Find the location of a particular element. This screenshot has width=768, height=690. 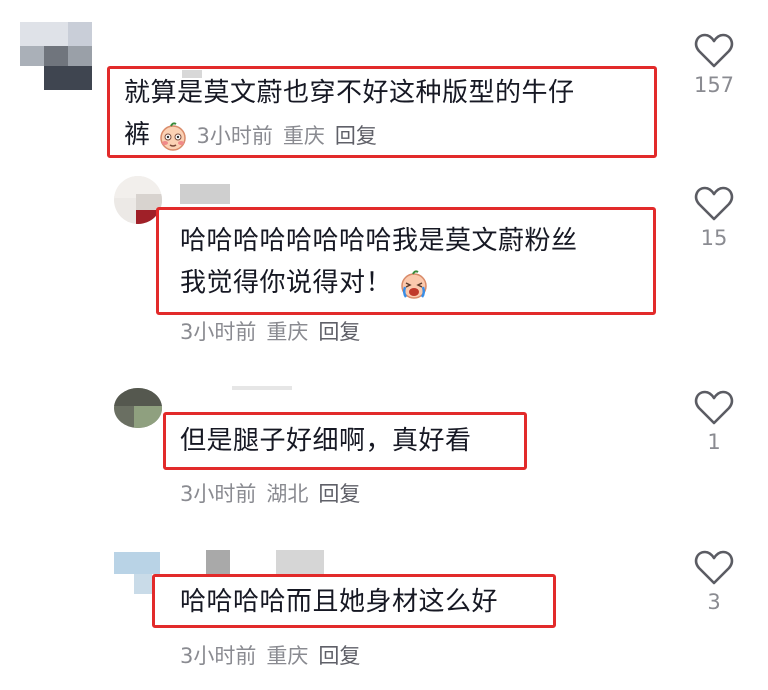

comment-meta: 3小时前 湖北 回复 is located at coordinates (275, 493).